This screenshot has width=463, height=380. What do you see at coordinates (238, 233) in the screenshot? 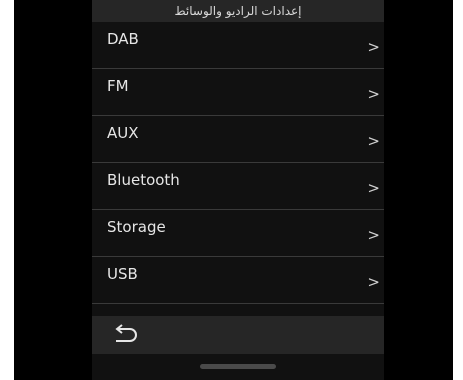
I see `menu-item-storage: Storage >` at bounding box center [238, 233].